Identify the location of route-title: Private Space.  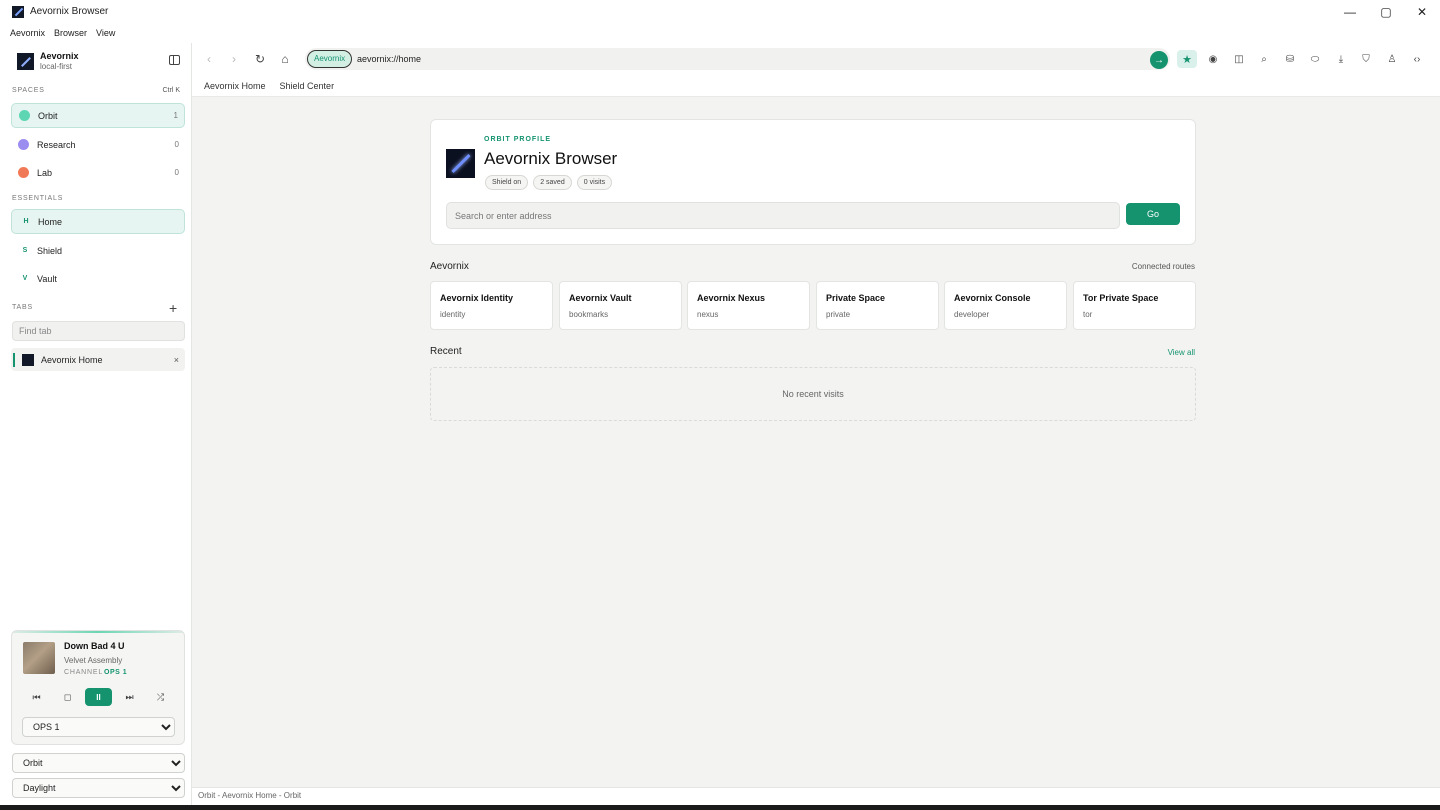
(856, 298).